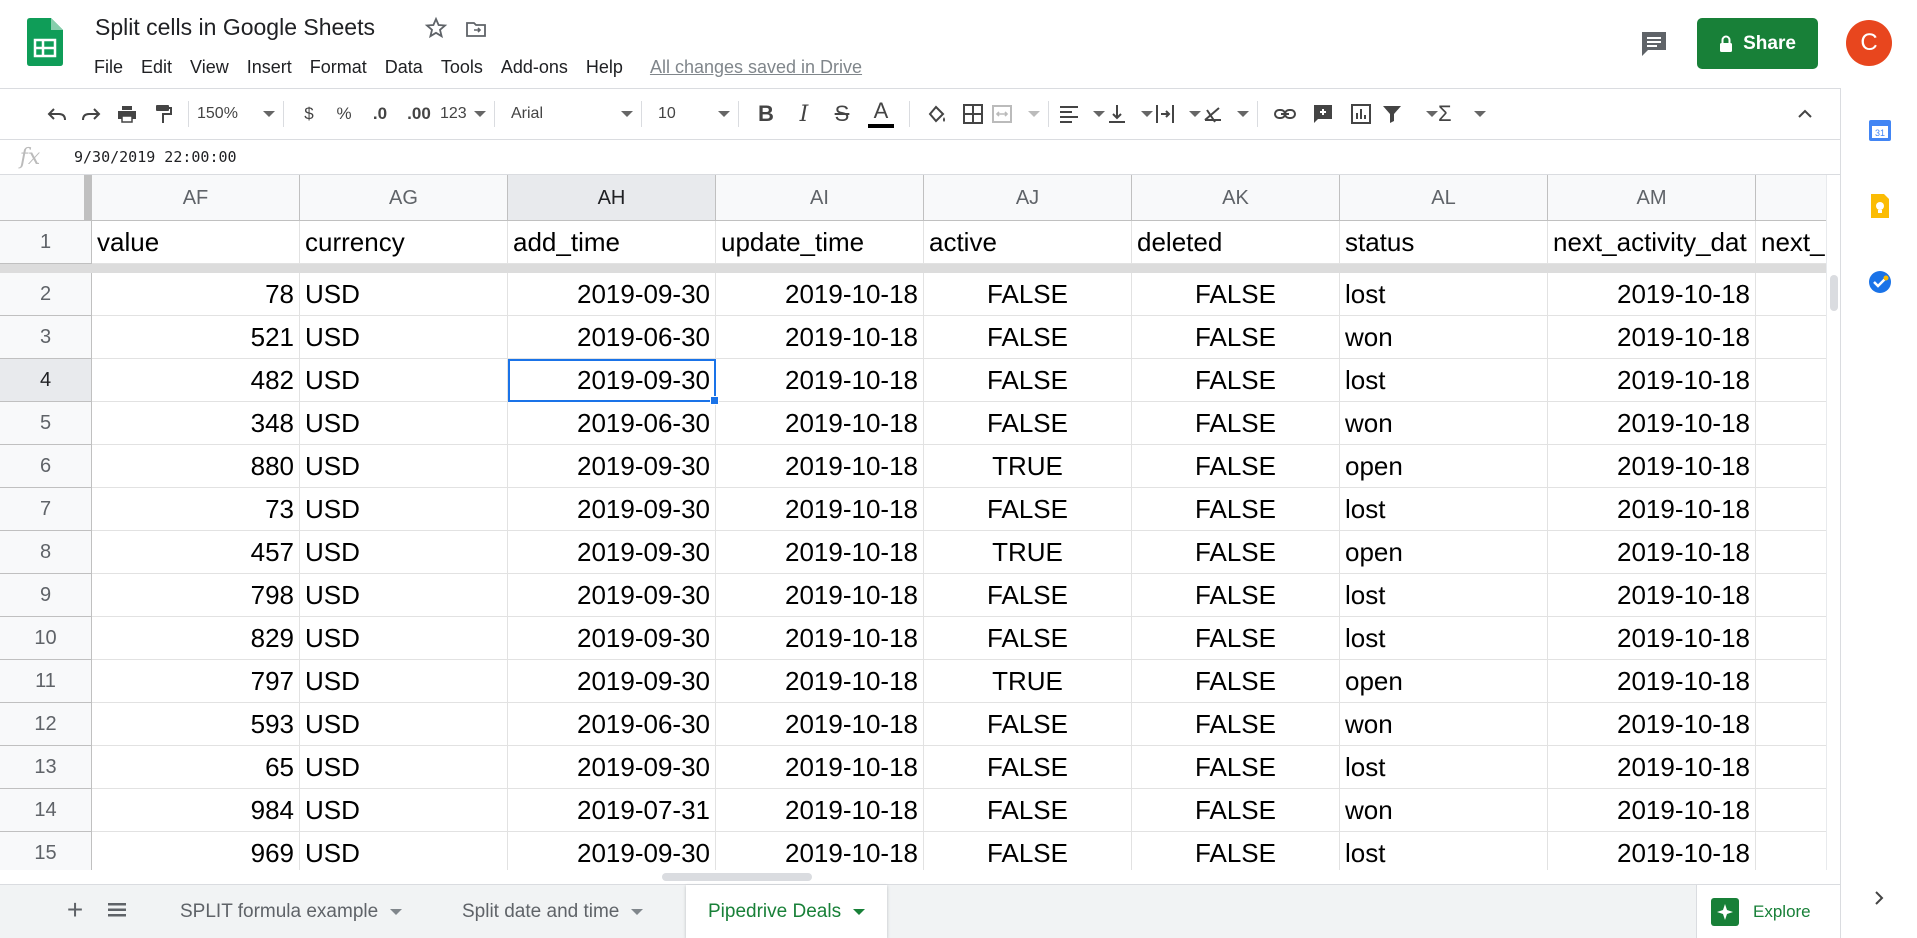 The width and height of the screenshot is (1917, 938). Describe the element at coordinates (737, 877) in the screenshot. I see `horizontal-scroll-thumb` at that location.